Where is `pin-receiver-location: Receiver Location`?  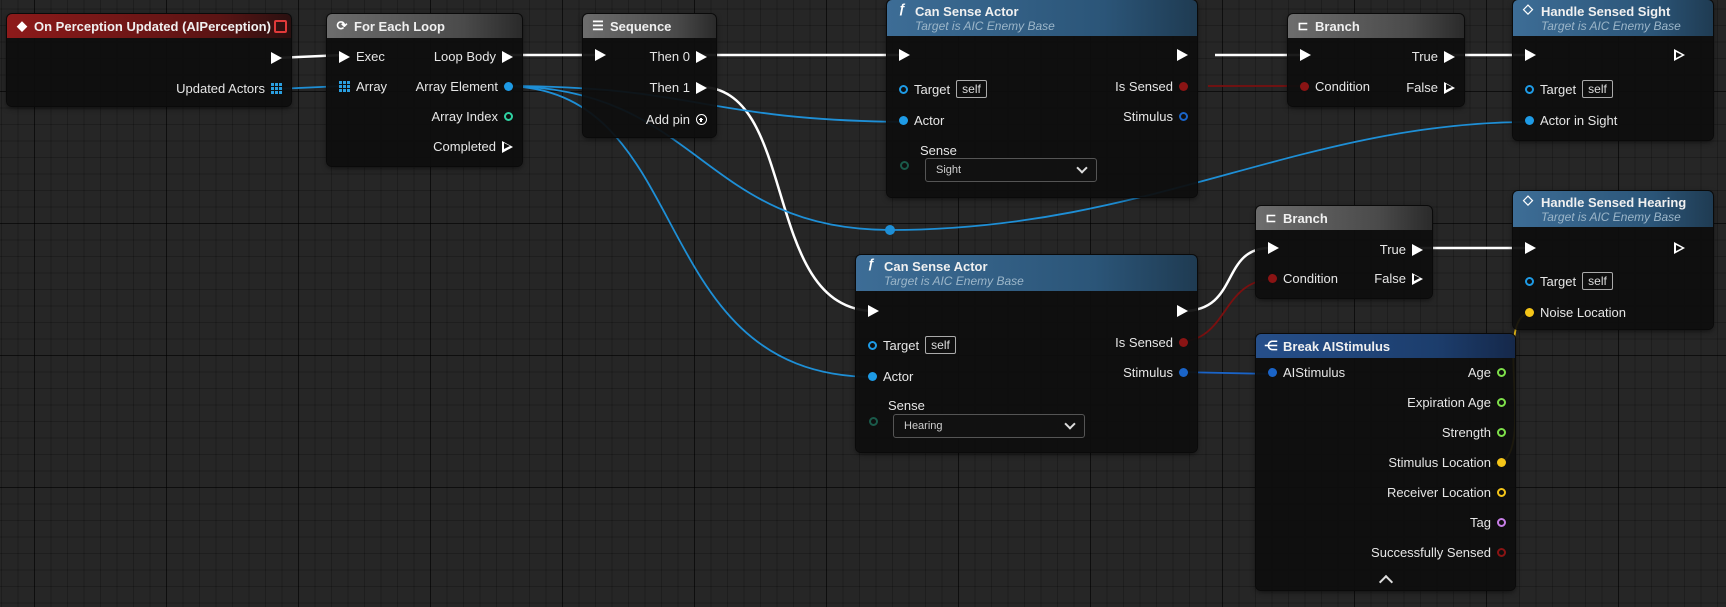
pin-receiver-location: Receiver Location is located at coordinates (1446, 492).